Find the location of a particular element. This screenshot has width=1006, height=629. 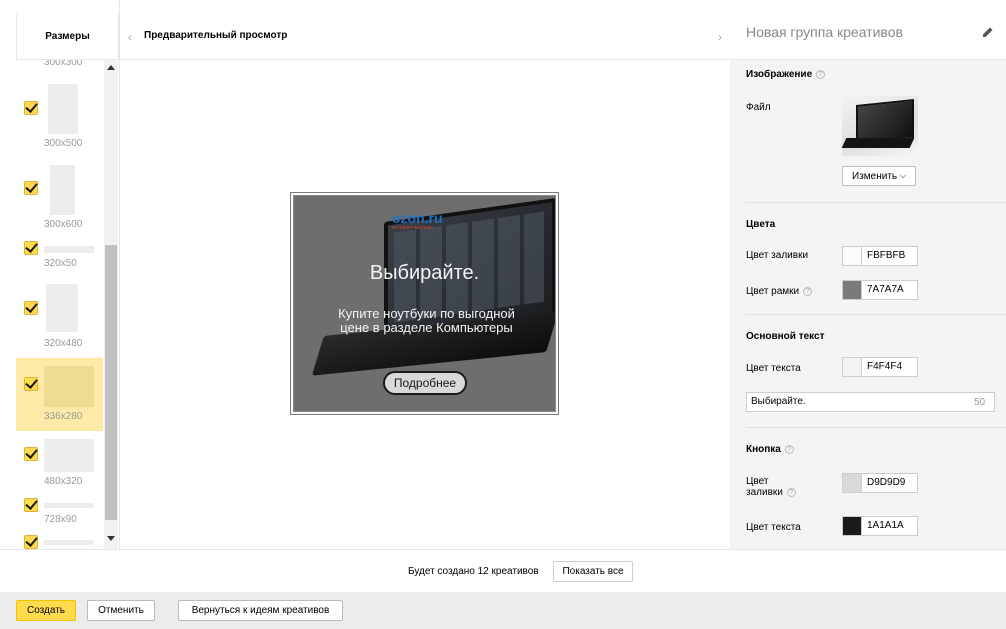

creatives-count: Будет создано 12 креативов is located at coordinates (473, 571).